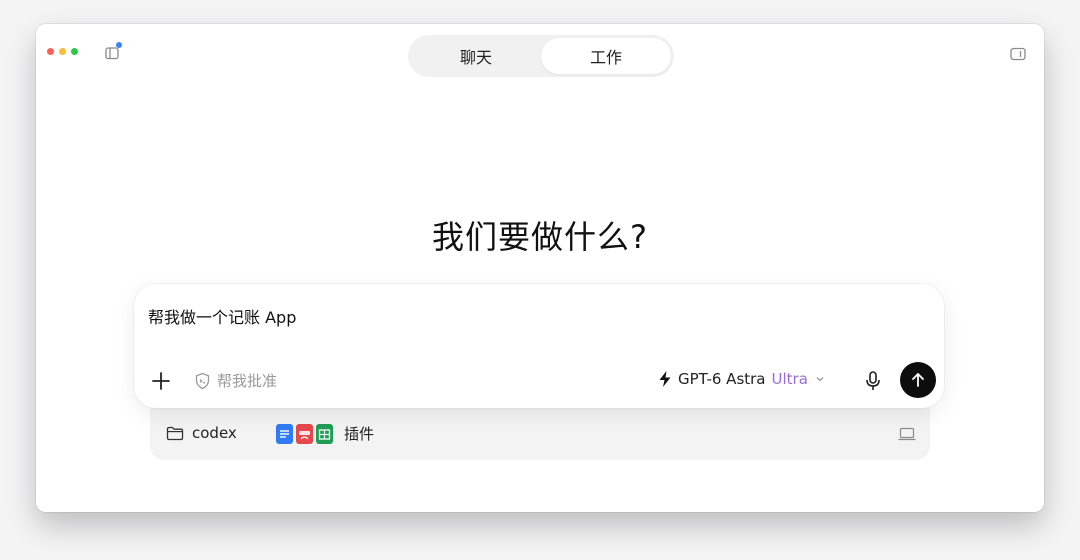 Image resolution: width=1080 pixels, height=560 pixels. Describe the element at coordinates (359, 434) in the screenshot. I see `plugins-label: 插件` at that location.